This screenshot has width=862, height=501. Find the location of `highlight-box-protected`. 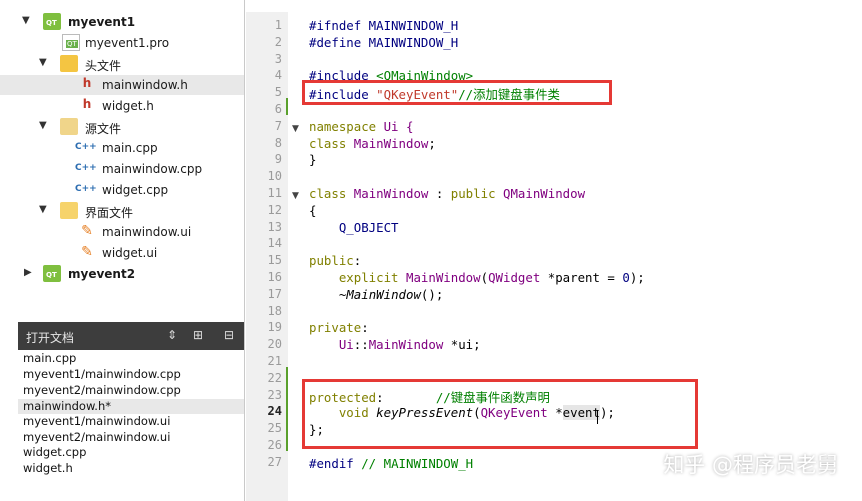

highlight-box-protected is located at coordinates (500, 414).